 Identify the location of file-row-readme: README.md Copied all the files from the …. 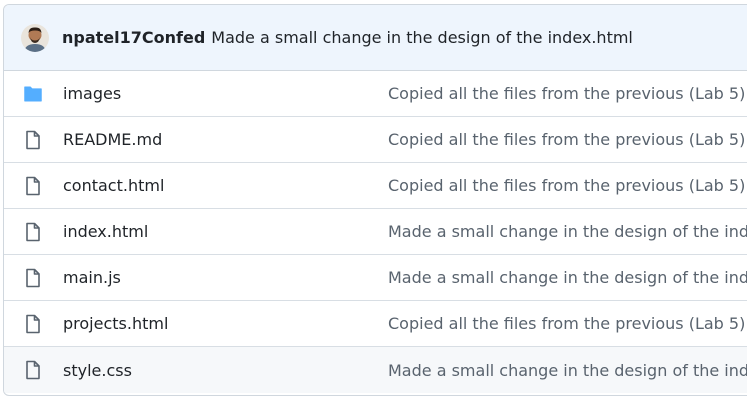
(375, 140).